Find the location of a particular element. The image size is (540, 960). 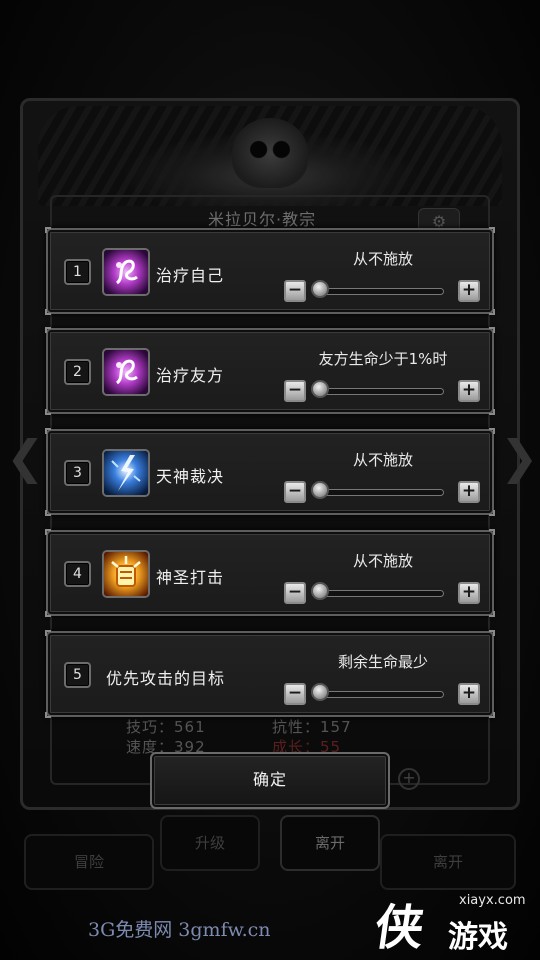

add-icon: + is located at coordinates (409, 779).